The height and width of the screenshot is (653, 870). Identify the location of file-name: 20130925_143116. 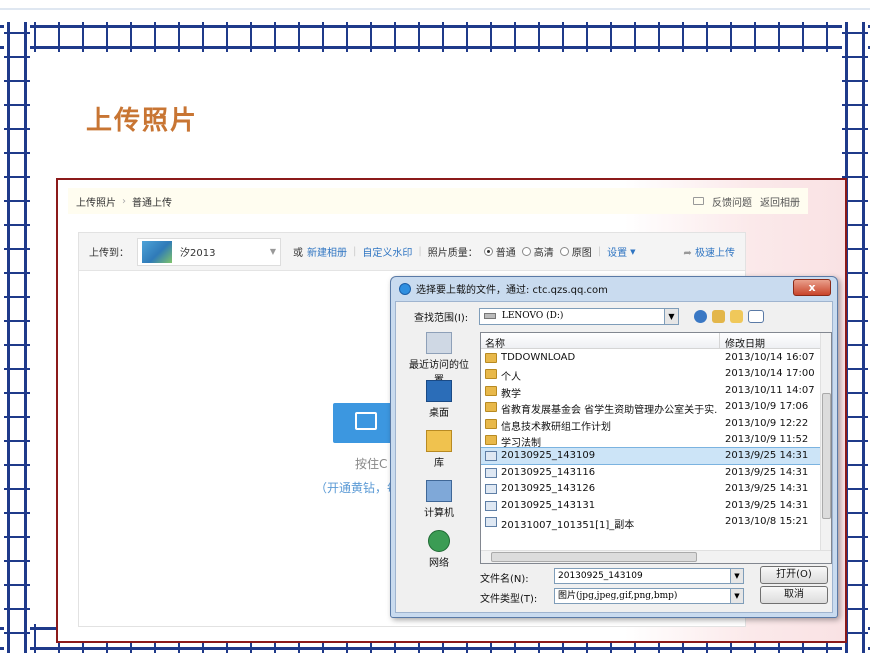
(548, 472).